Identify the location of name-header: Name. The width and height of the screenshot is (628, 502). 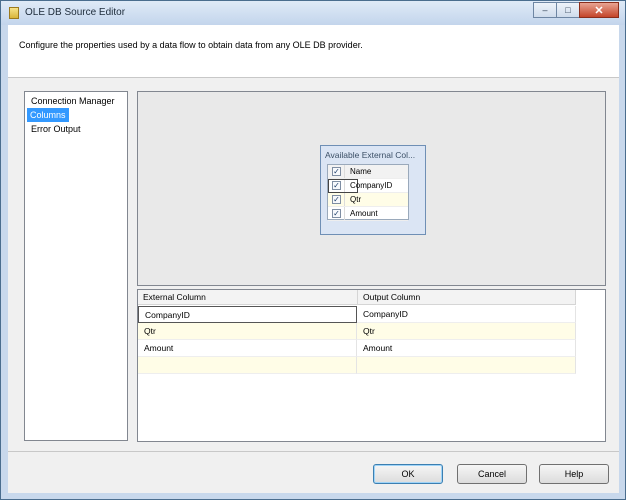
(361, 171).